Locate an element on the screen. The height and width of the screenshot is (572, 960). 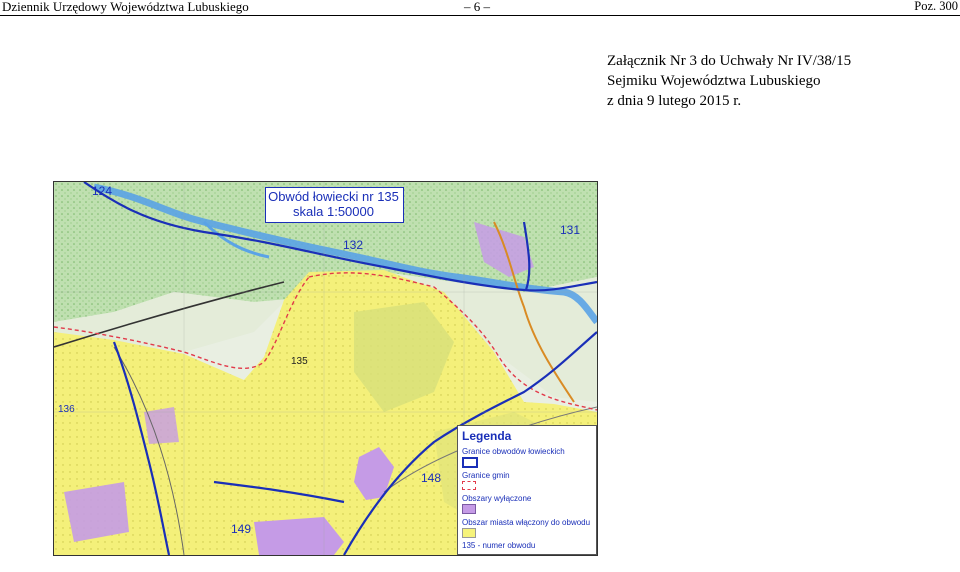
legend-label-district-number: 135 - numer obwodu is located at coordinates (499, 545).